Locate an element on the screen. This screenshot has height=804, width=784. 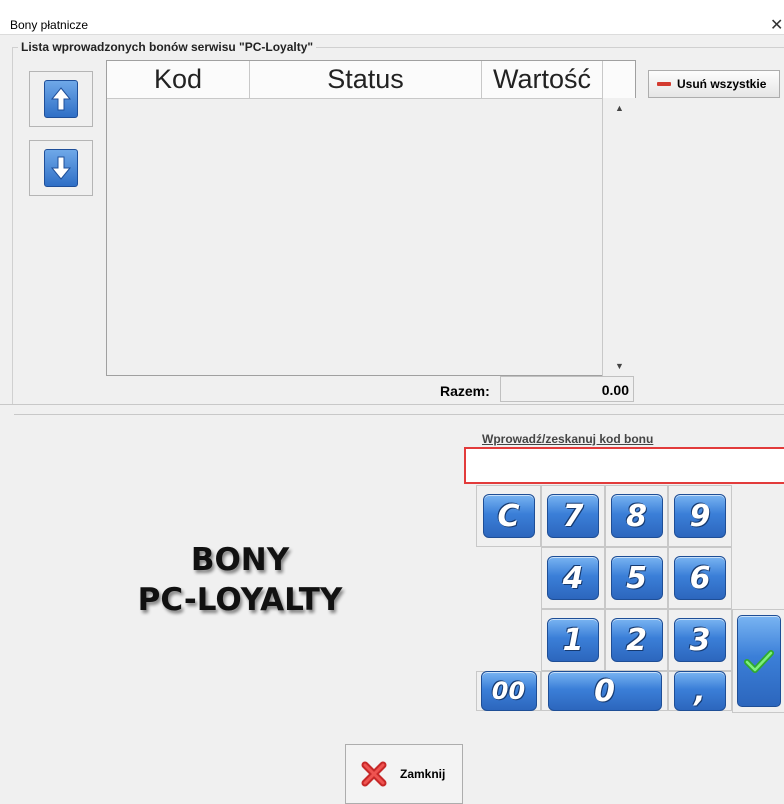
key-9: 9 is located at coordinates (700, 516).